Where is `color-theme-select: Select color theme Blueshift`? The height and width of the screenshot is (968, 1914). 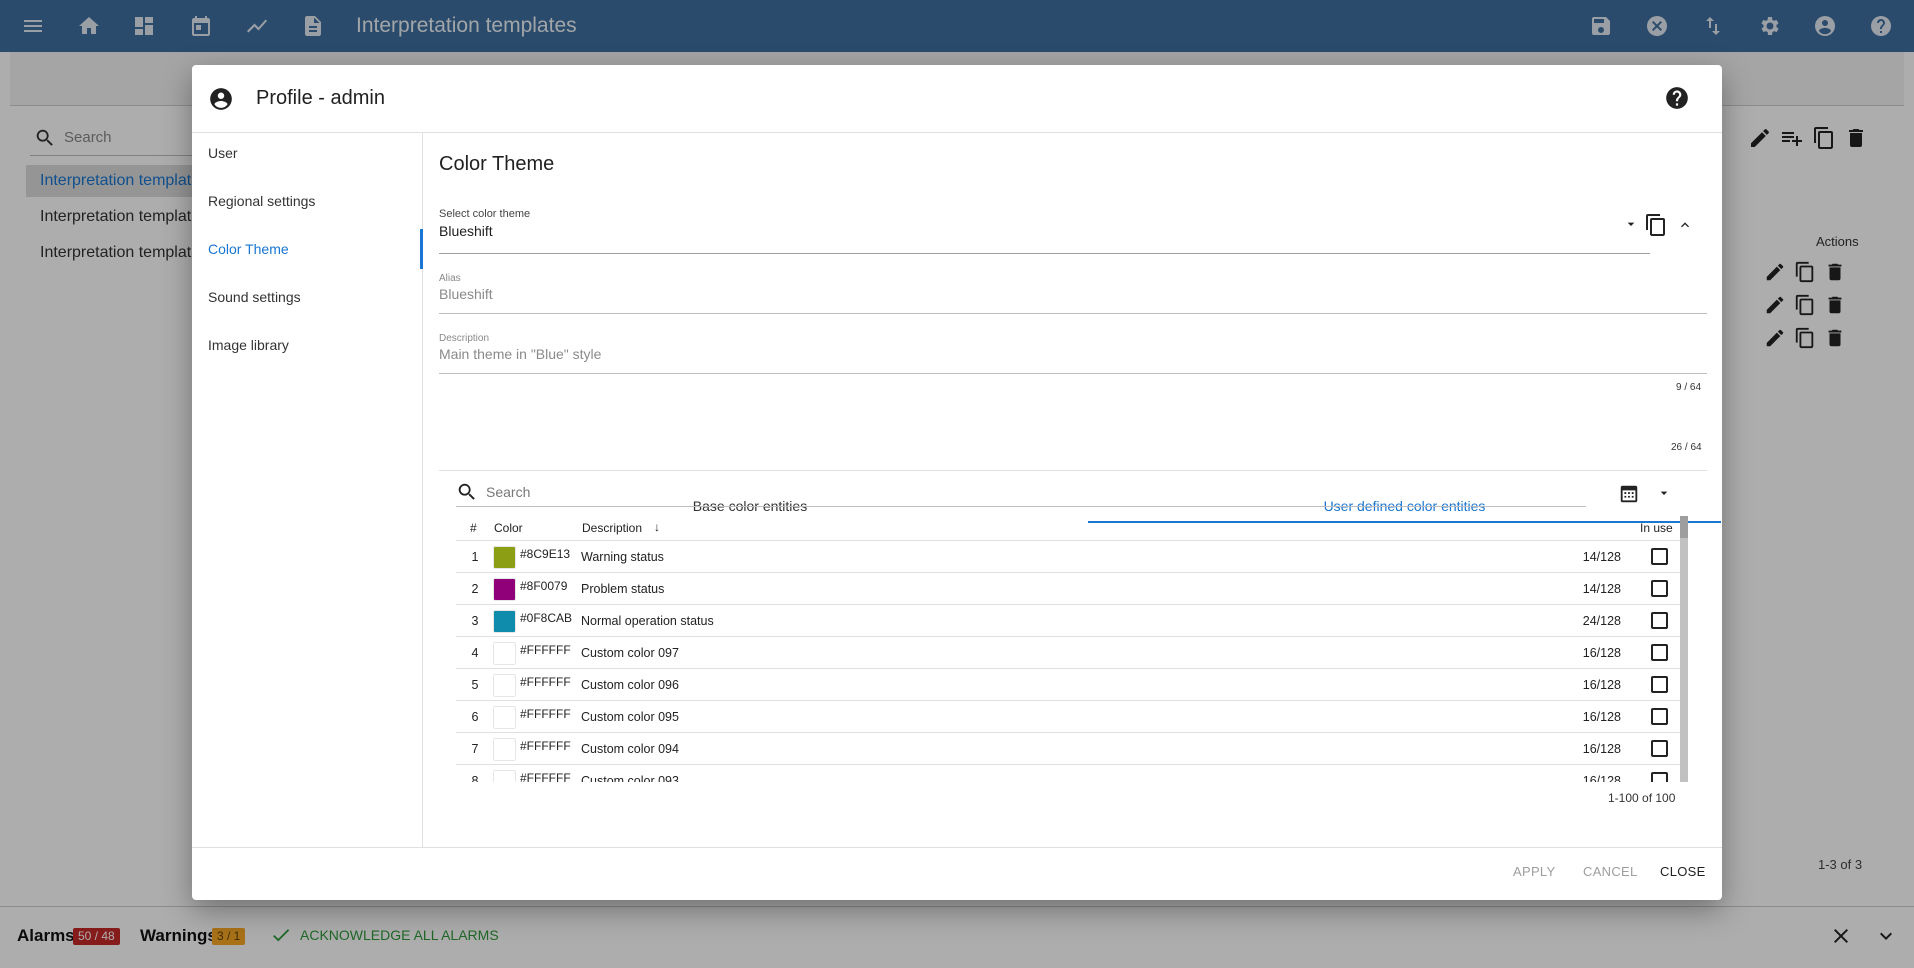
color-theme-select: Select color theme Blueshift is located at coordinates (484, 223).